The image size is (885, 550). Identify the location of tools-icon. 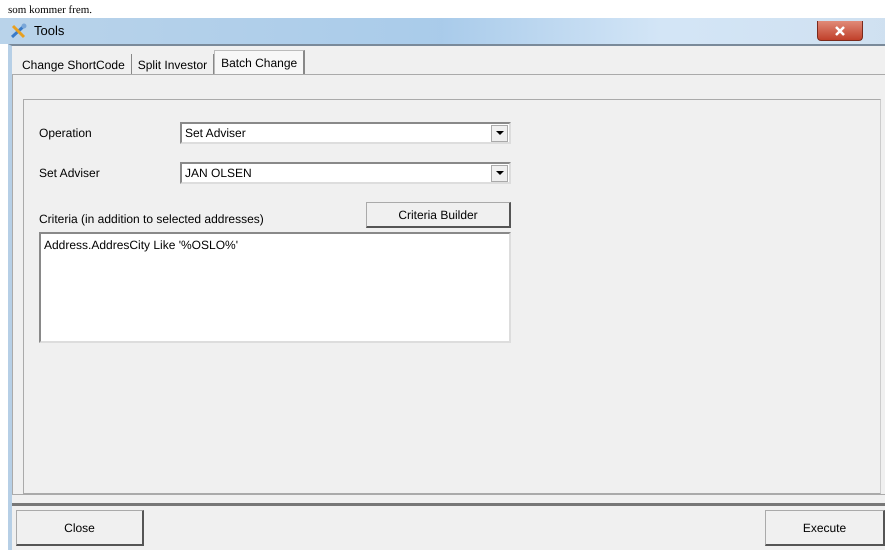
(19, 31).